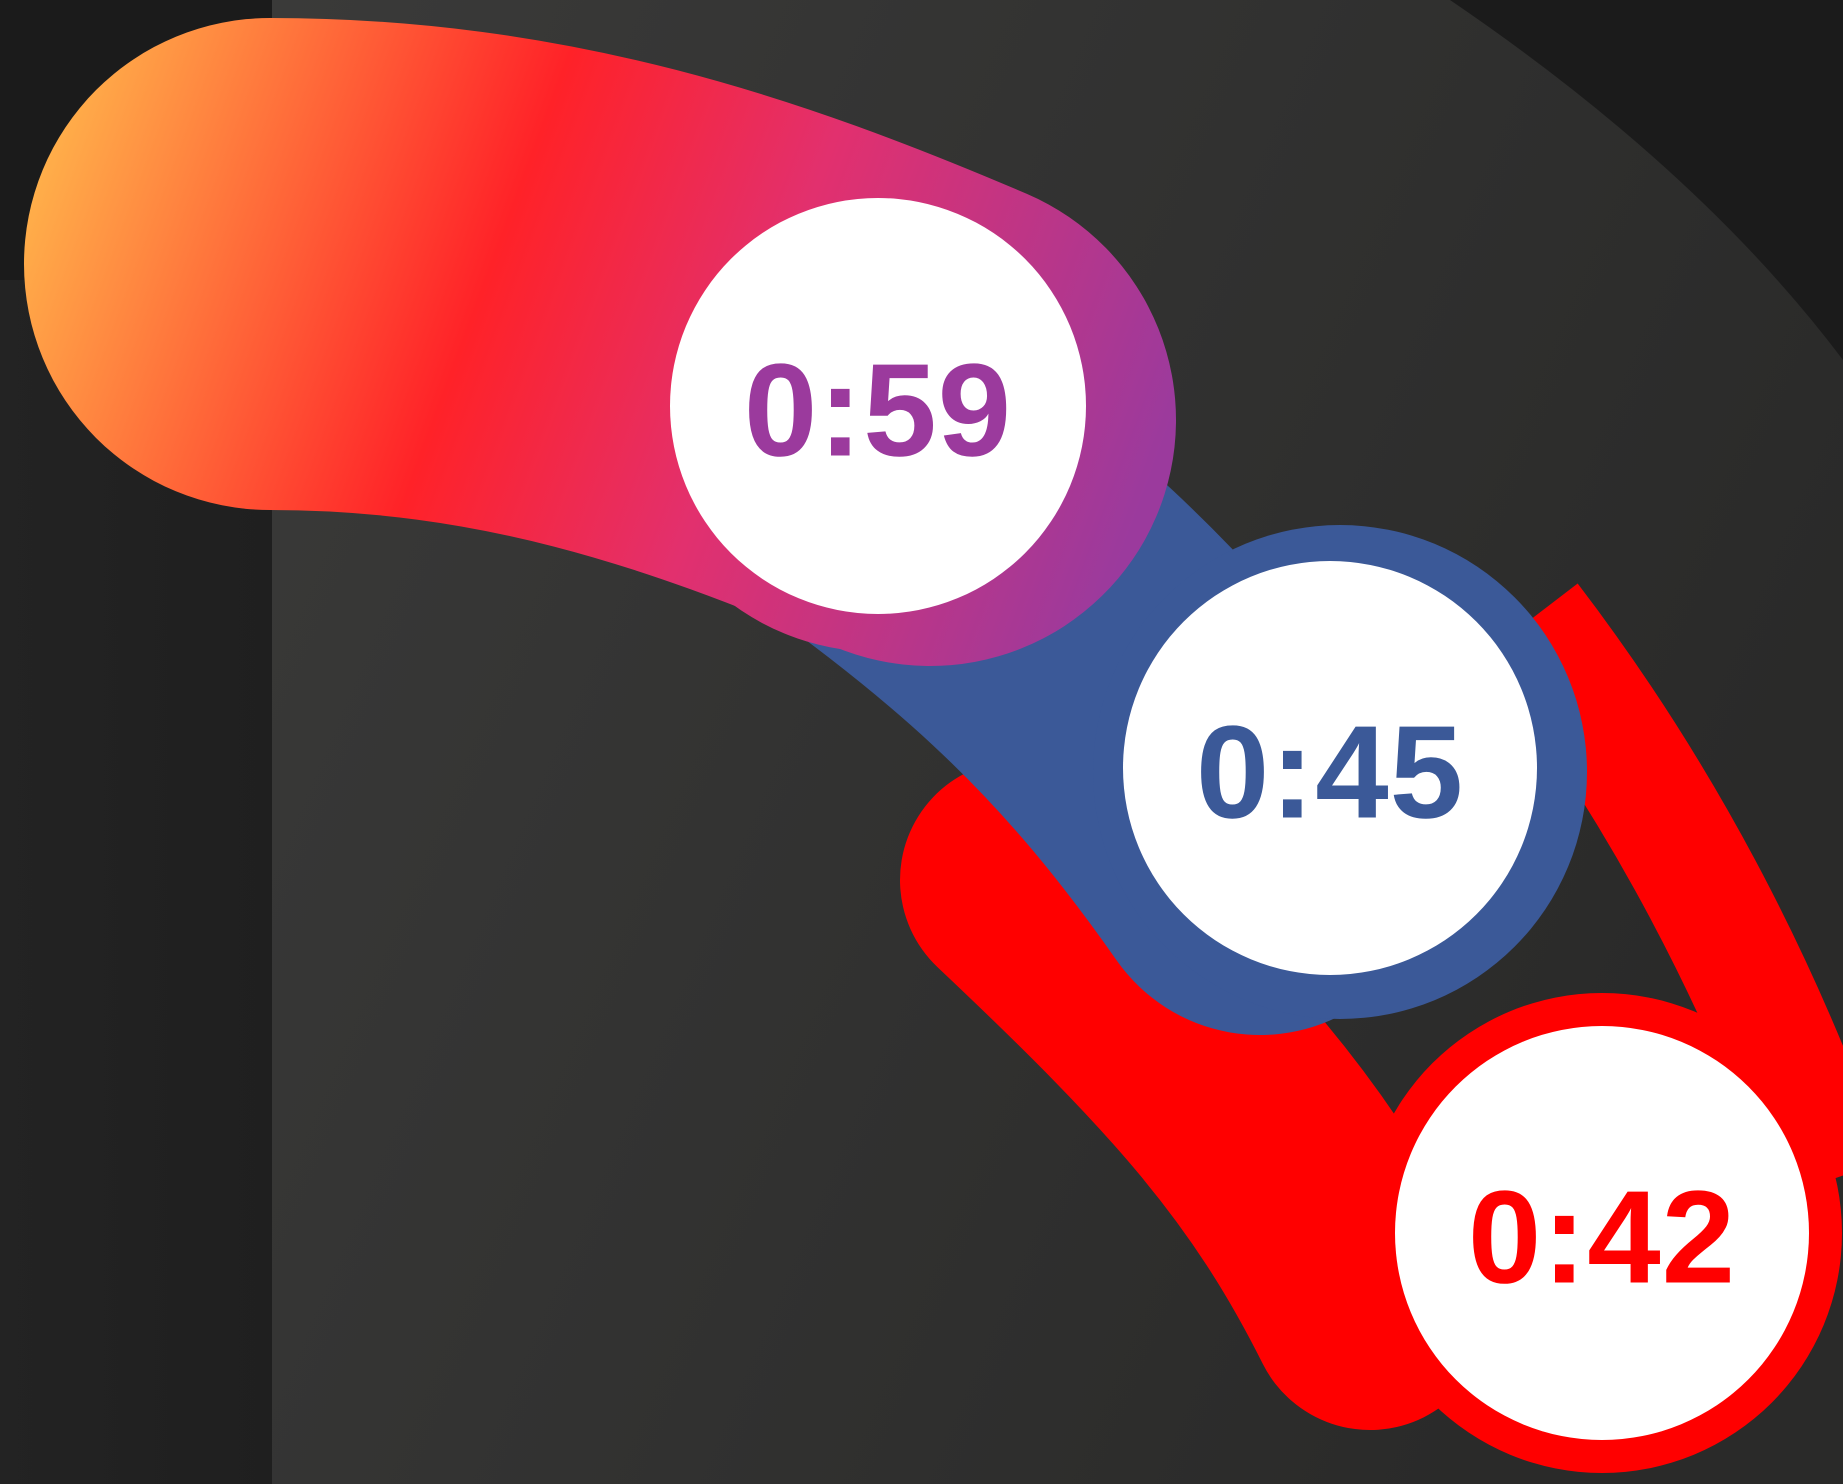 The width and height of the screenshot is (1843, 1484). What do you see at coordinates (878, 410) in the screenshot?
I see `timer-label: 0:59` at bounding box center [878, 410].